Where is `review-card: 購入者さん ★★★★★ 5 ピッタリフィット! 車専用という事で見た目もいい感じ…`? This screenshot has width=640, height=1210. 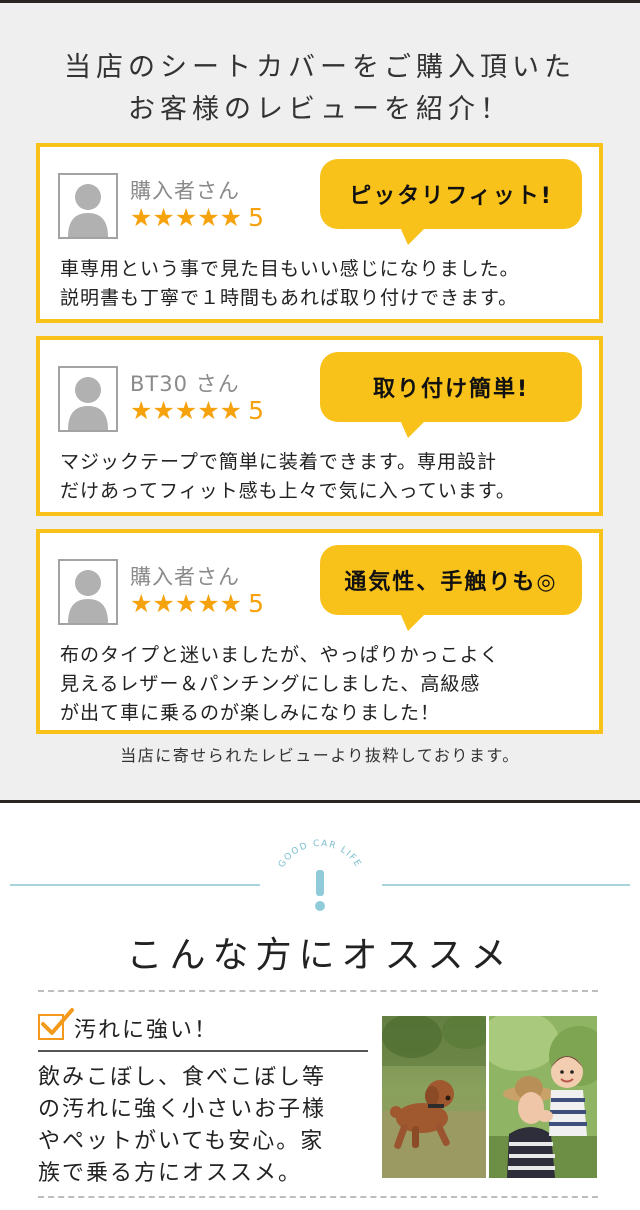 review-card: 購入者さん ★★★★★ 5 ピッタリフィット! 車専用という事で見た目もいい感じ… is located at coordinates (319, 233).